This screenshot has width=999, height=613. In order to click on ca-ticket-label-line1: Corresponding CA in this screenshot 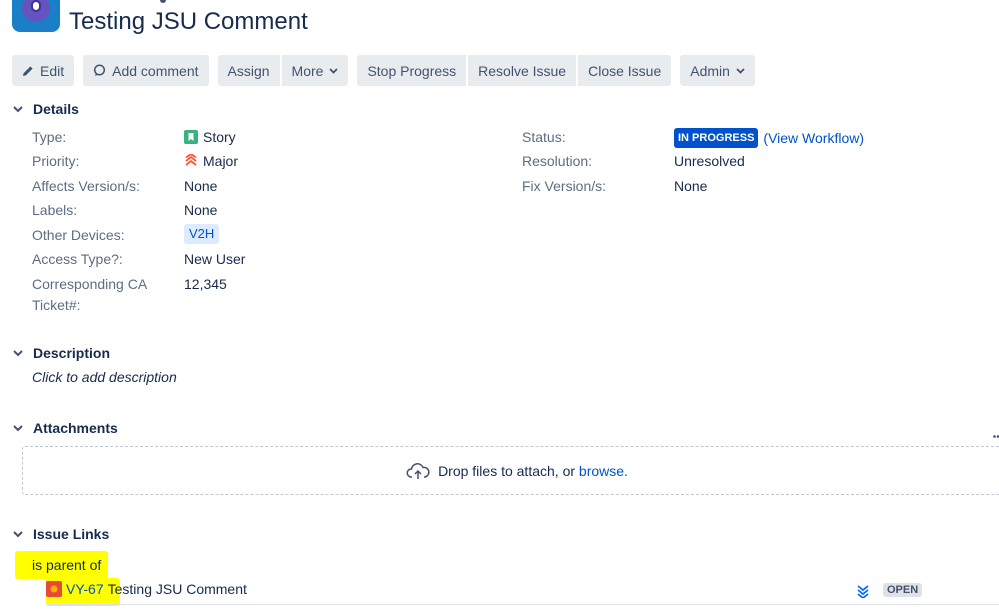, I will do `click(90, 284)`.